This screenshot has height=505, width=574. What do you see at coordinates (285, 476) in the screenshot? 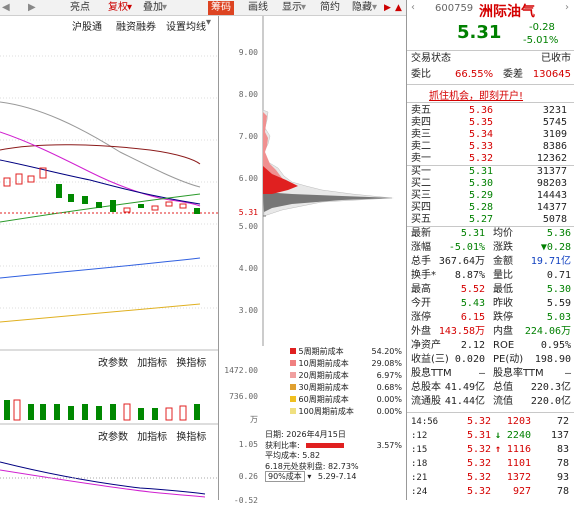
I see `cost-range-select: 90%成本` at bounding box center [285, 476].